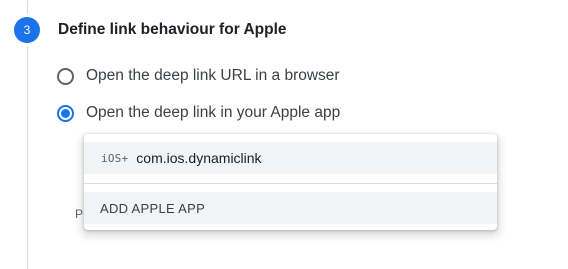 The width and height of the screenshot is (568, 269). What do you see at coordinates (79, 214) in the screenshot?
I see `partially-hidden-field-label: P` at bounding box center [79, 214].